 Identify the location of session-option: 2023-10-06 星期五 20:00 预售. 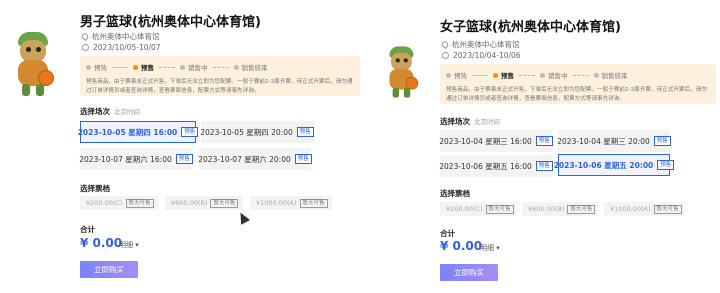
(614, 165).